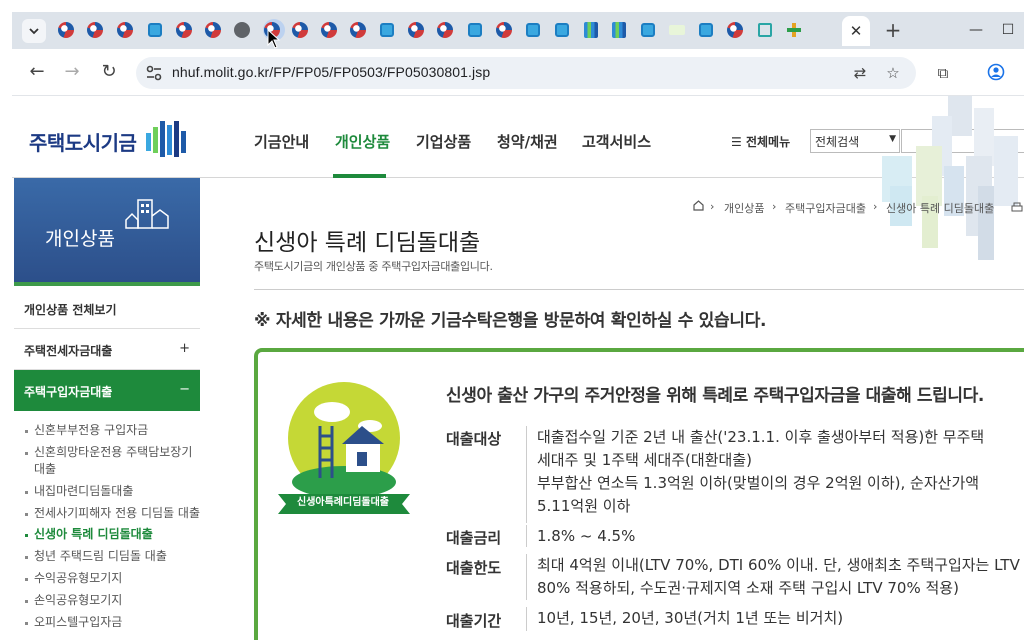 Image resolution: width=1024 pixels, height=640 pixels. I want to click on home-icon, so click(698, 207).